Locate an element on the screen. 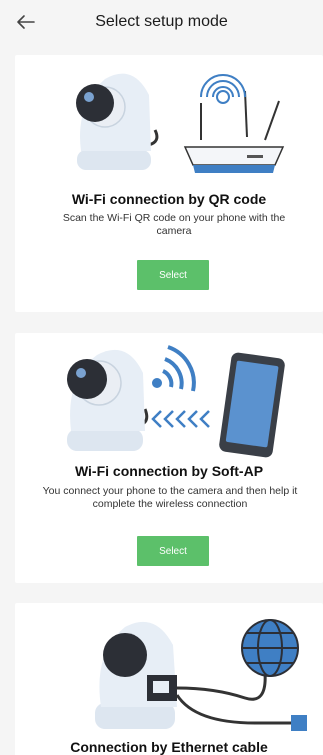 The image size is (323, 755). mode-title: Wi-Fi connection by Soft-AP is located at coordinates (169, 471).